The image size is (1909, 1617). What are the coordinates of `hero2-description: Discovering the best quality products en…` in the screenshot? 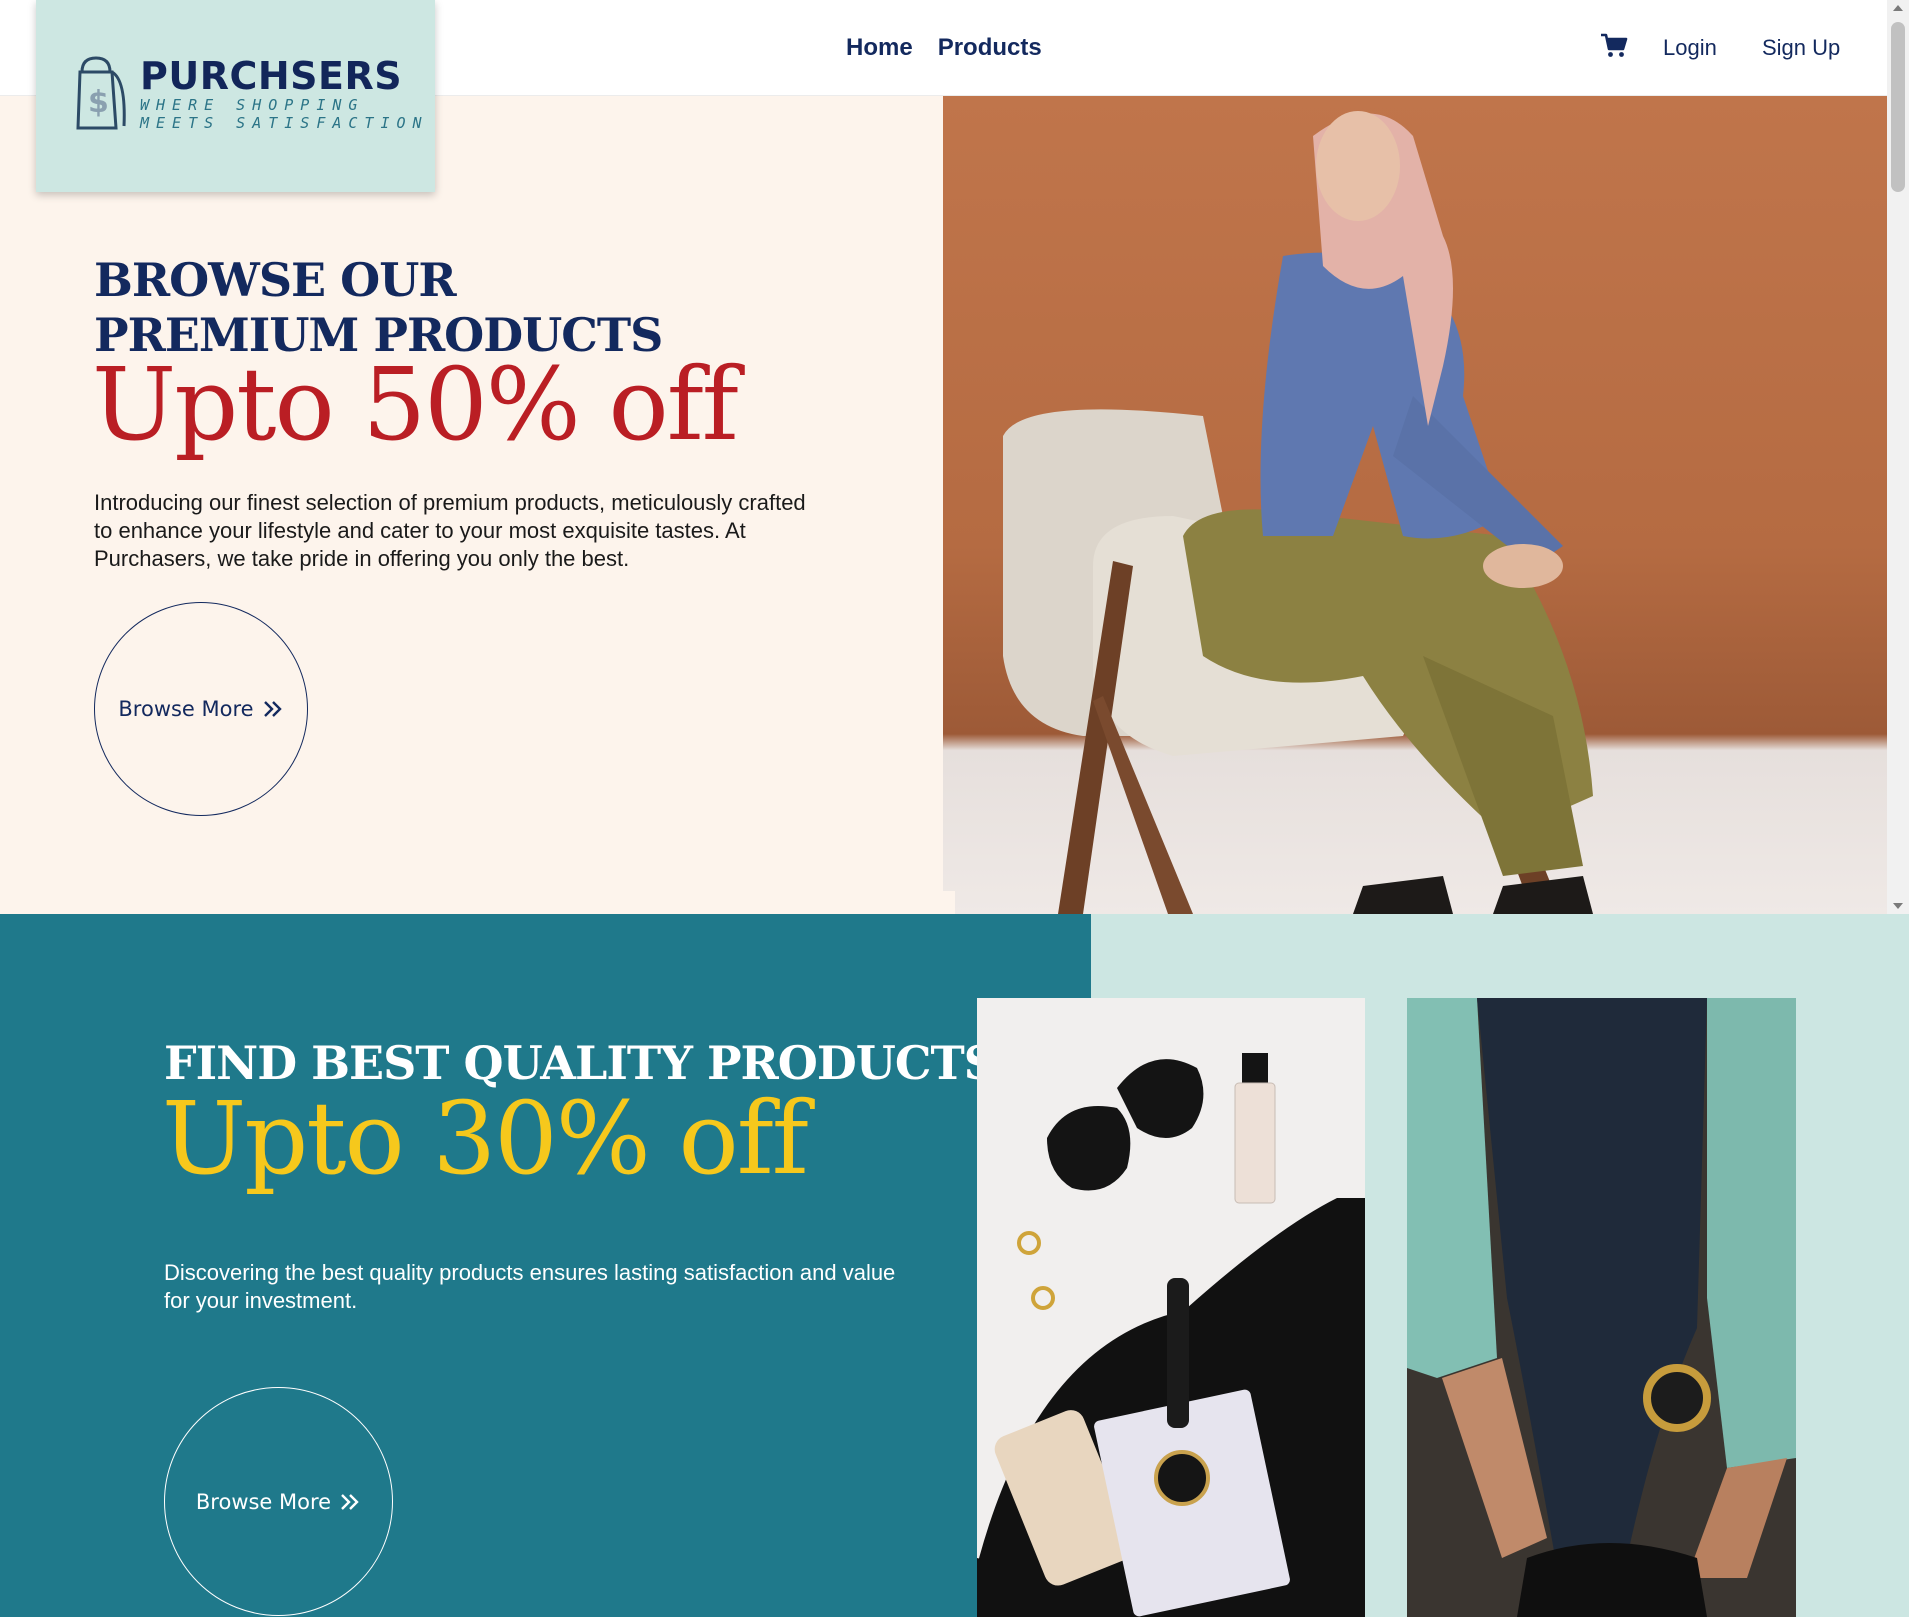 It's located at (530, 1286).